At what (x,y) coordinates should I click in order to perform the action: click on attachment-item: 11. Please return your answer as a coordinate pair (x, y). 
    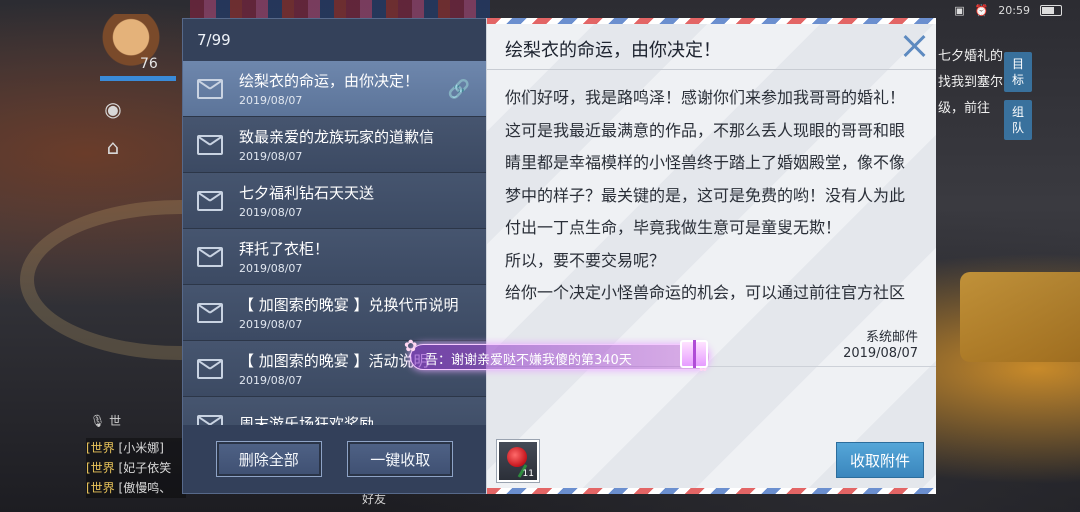
    Looking at the image, I should click on (518, 461).